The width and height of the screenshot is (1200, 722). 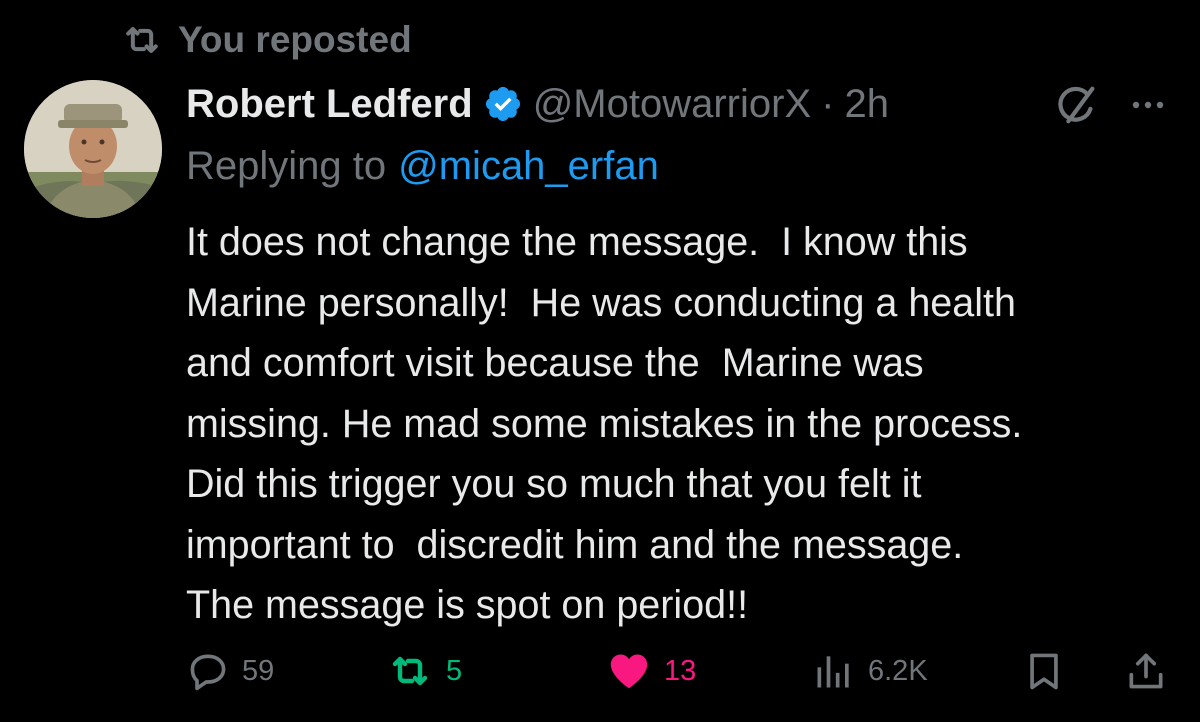 I want to click on heart-icon, so click(x=629, y=671).